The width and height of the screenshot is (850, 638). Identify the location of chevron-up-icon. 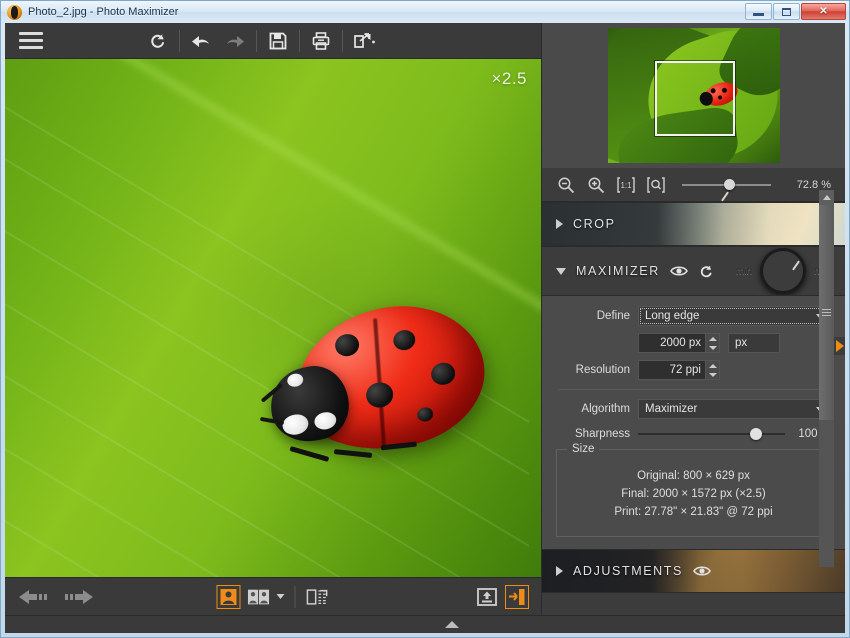
(826, 197).